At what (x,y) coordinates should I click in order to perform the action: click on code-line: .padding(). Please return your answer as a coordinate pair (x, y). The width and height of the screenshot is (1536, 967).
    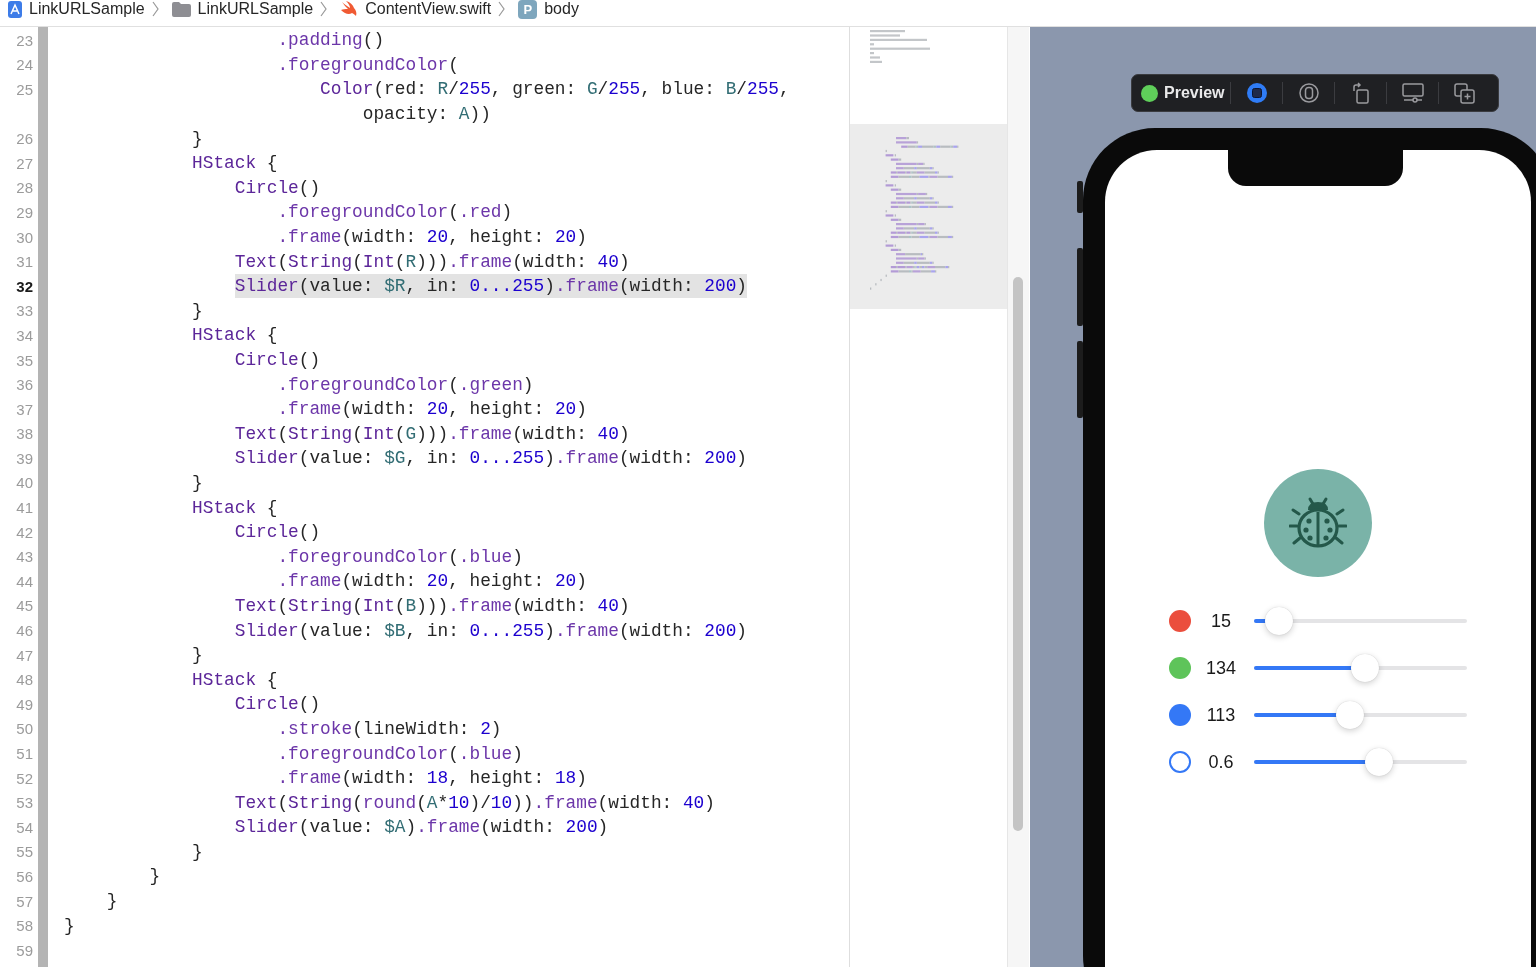
    Looking at the image, I should click on (330, 40).